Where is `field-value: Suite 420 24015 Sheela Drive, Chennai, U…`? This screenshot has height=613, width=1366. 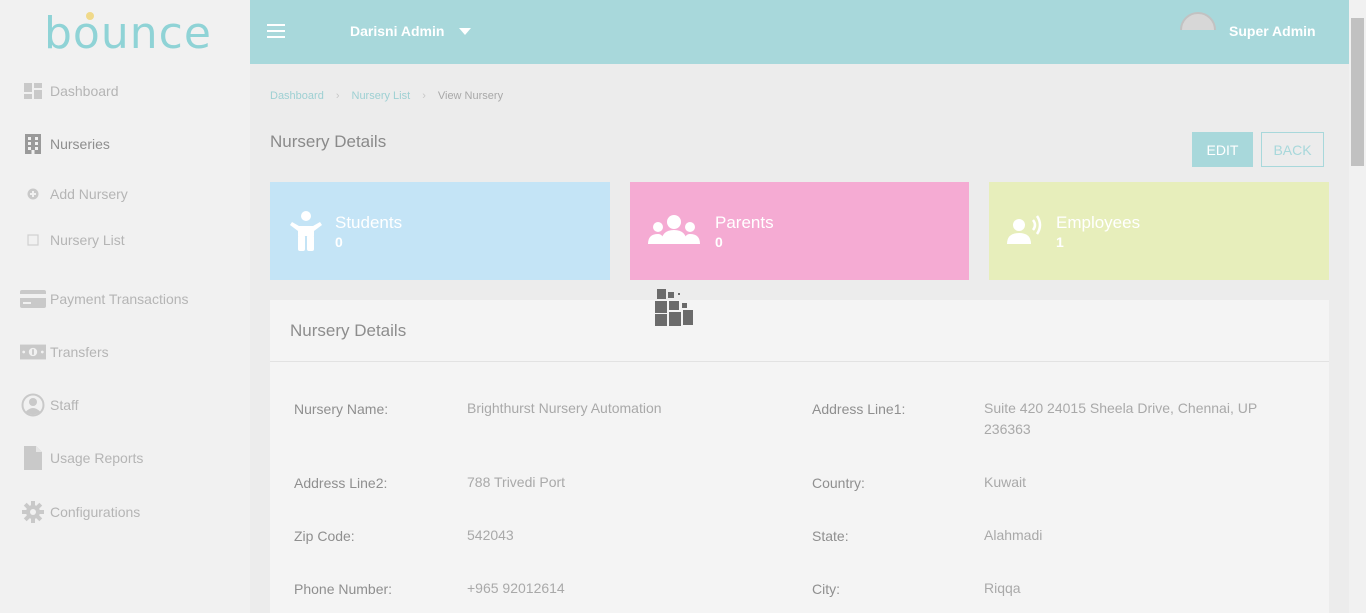
field-value: Suite 420 24015 Sheela Drive, Chennai, U… is located at coordinates (1120, 418).